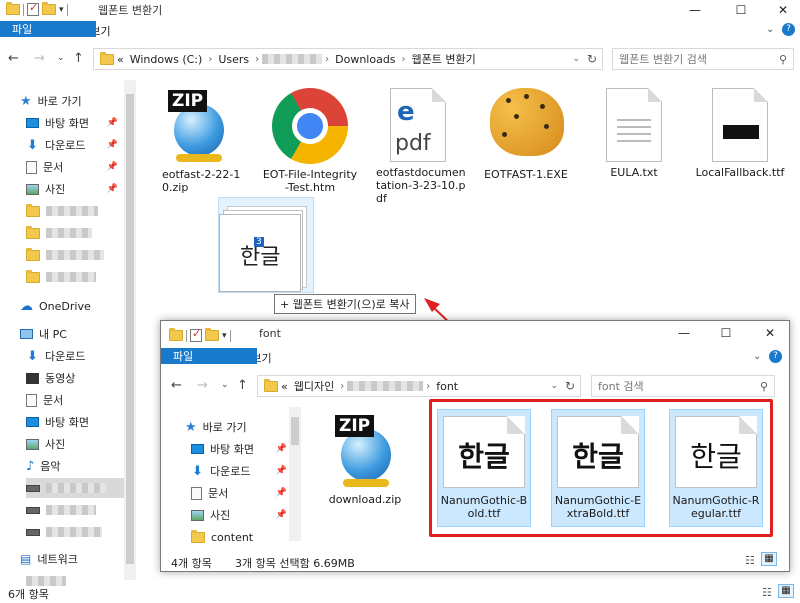  Describe the element at coordinates (385, 386) in the screenshot. I see `redacted-folder` at that location.